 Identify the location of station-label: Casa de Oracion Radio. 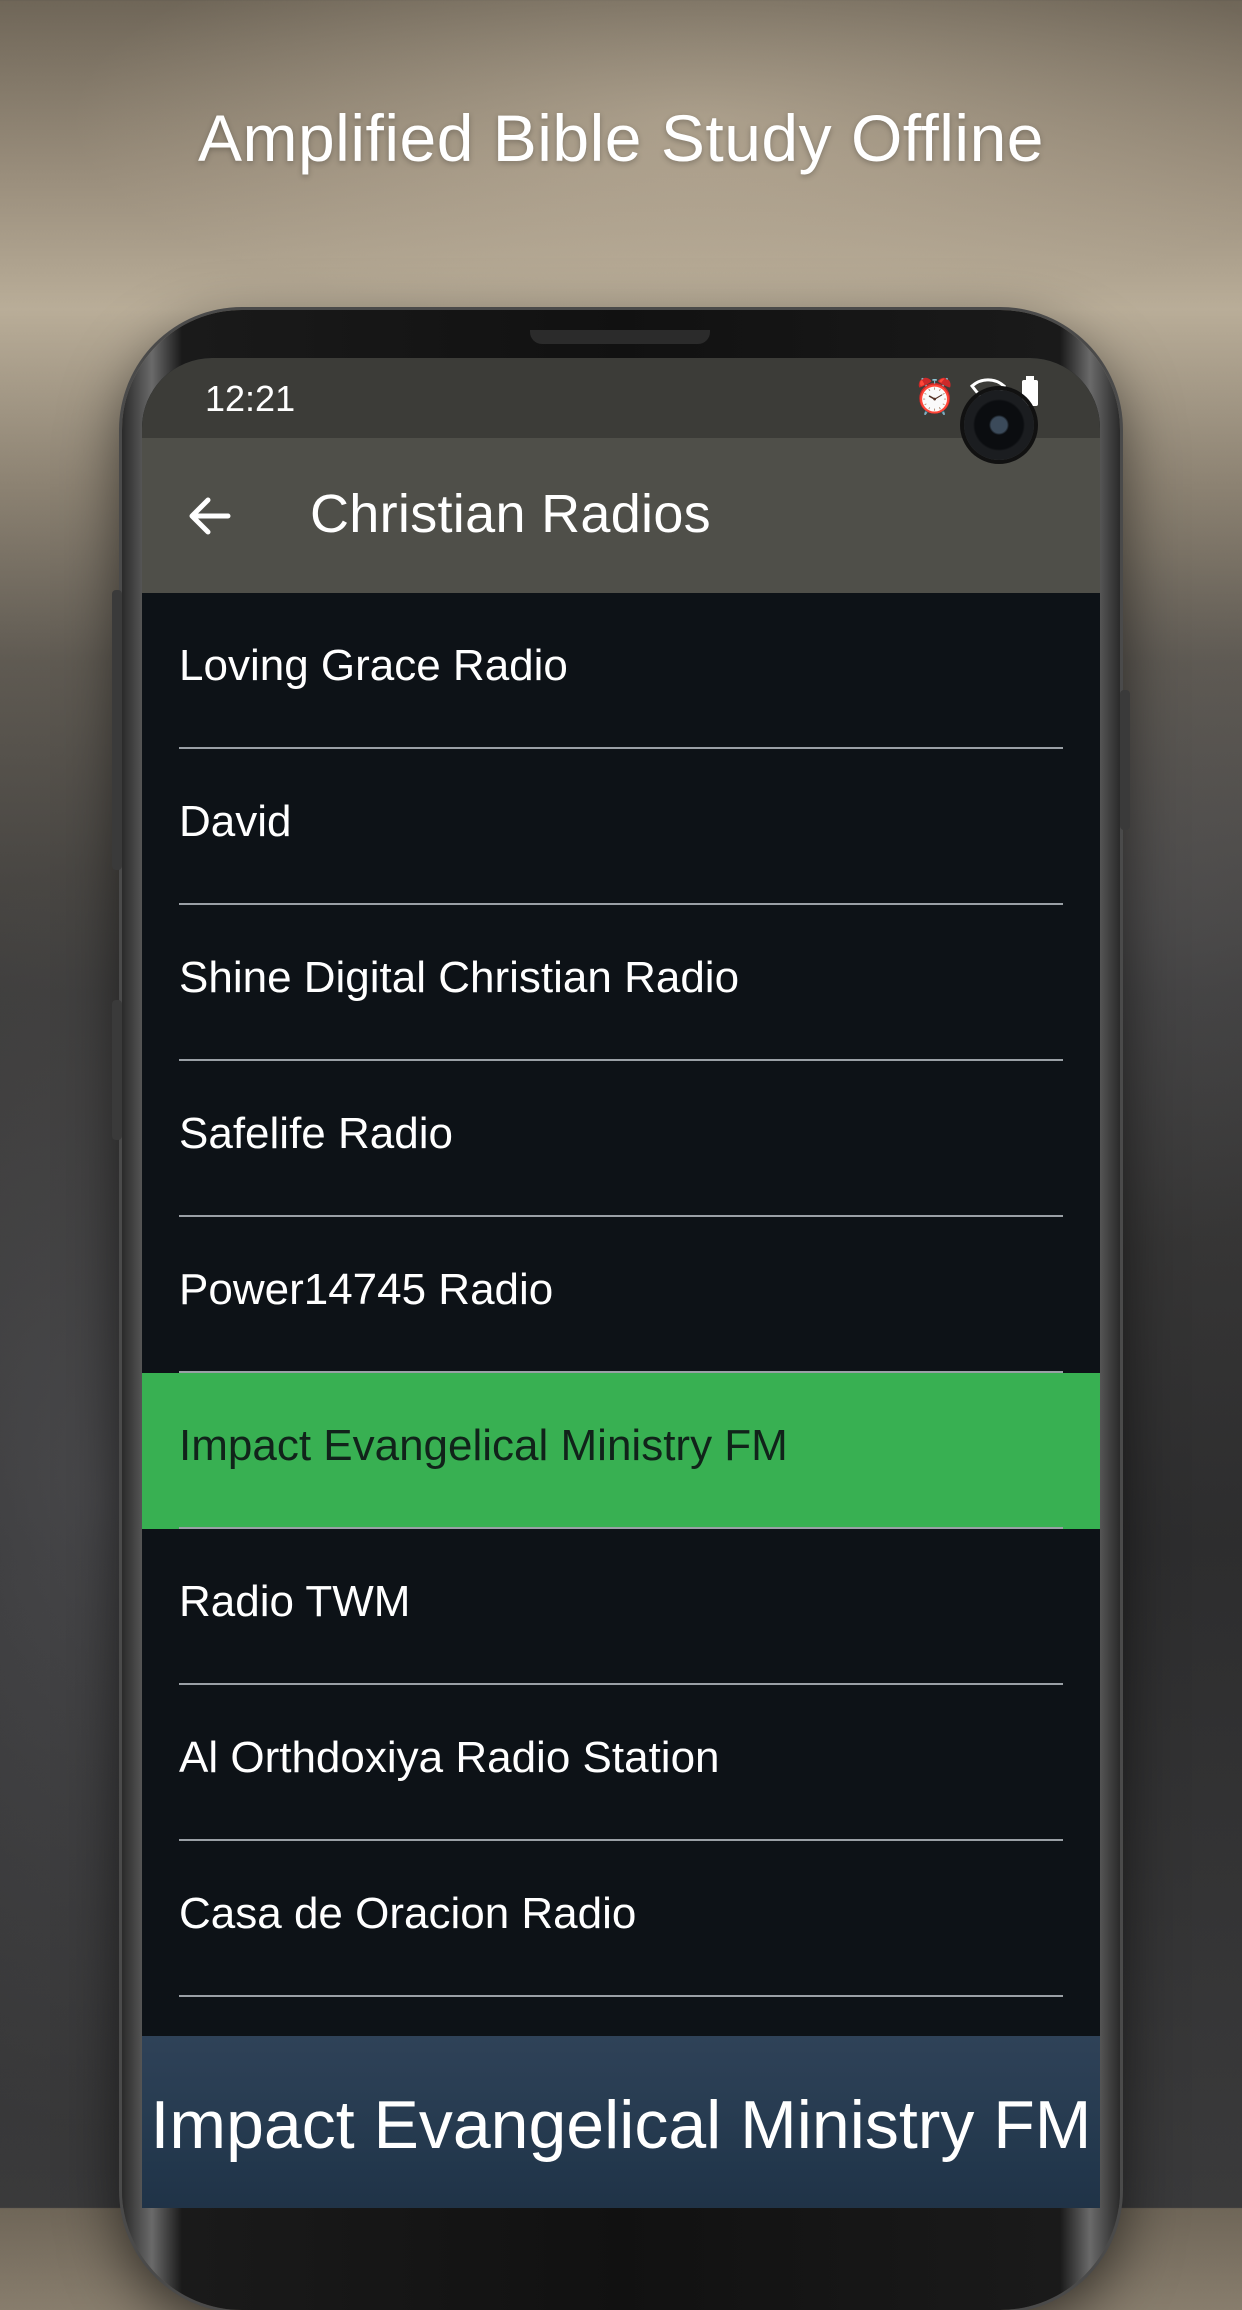
(408, 1913).